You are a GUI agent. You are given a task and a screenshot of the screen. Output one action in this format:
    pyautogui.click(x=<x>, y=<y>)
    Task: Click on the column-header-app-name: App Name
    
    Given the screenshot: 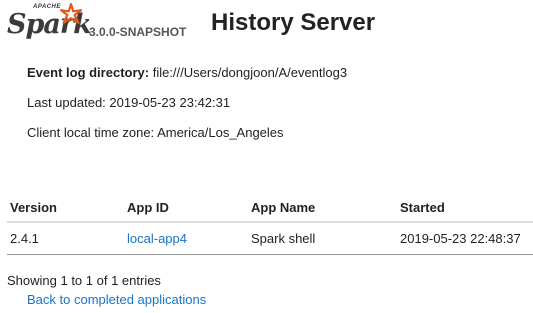 What is the action you would take?
    pyautogui.click(x=322, y=208)
    